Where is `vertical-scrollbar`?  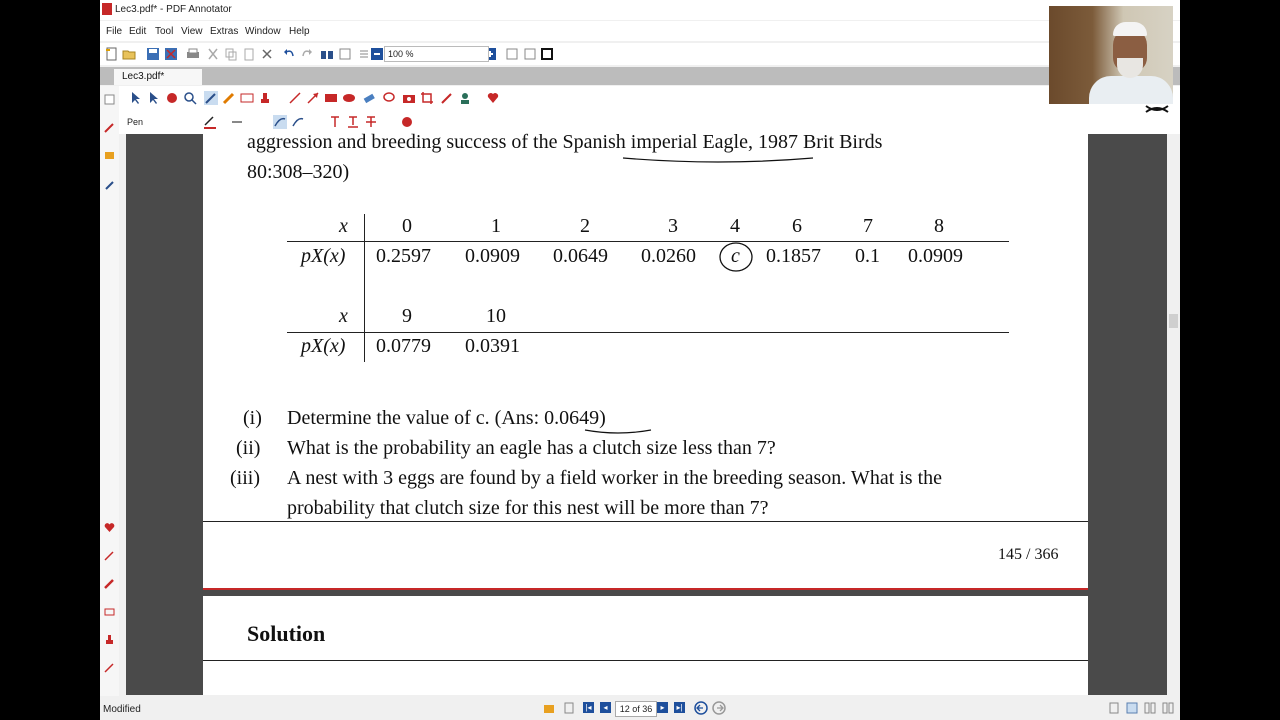
vertical-scrollbar is located at coordinates (1173, 414).